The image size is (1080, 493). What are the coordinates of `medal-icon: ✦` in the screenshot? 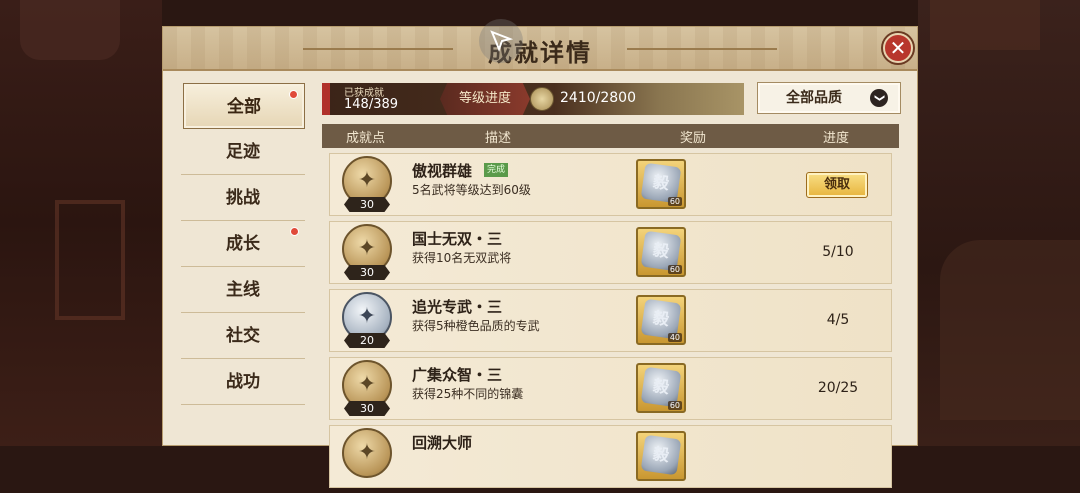 It's located at (367, 453).